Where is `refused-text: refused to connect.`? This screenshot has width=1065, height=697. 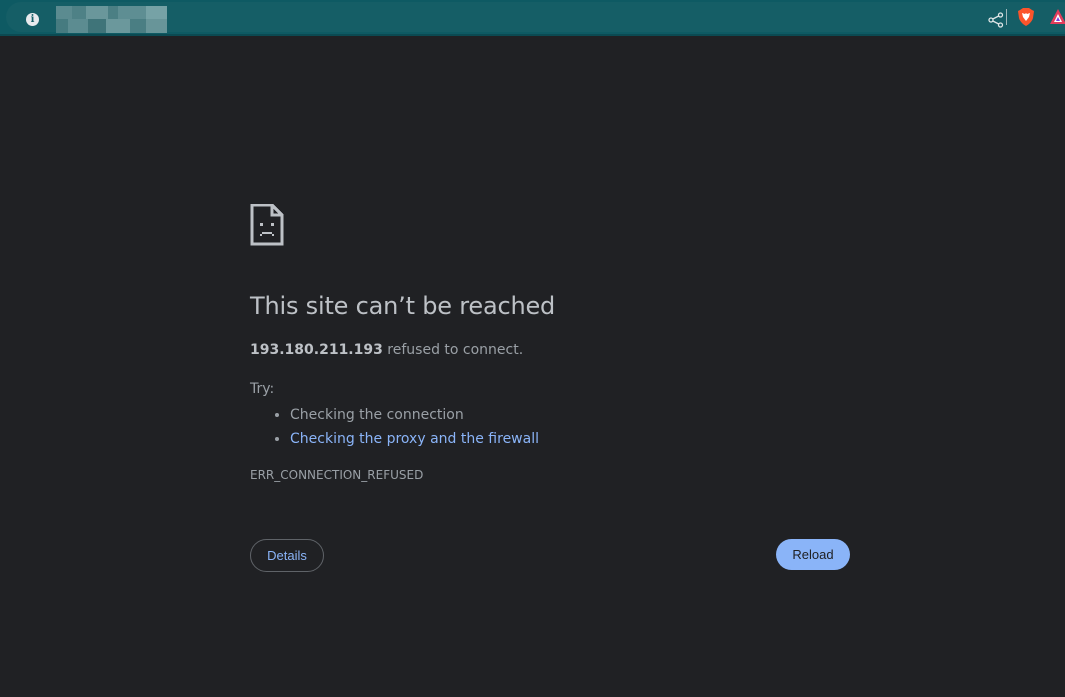 refused-text: refused to connect. is located at coordinates (453, 350).